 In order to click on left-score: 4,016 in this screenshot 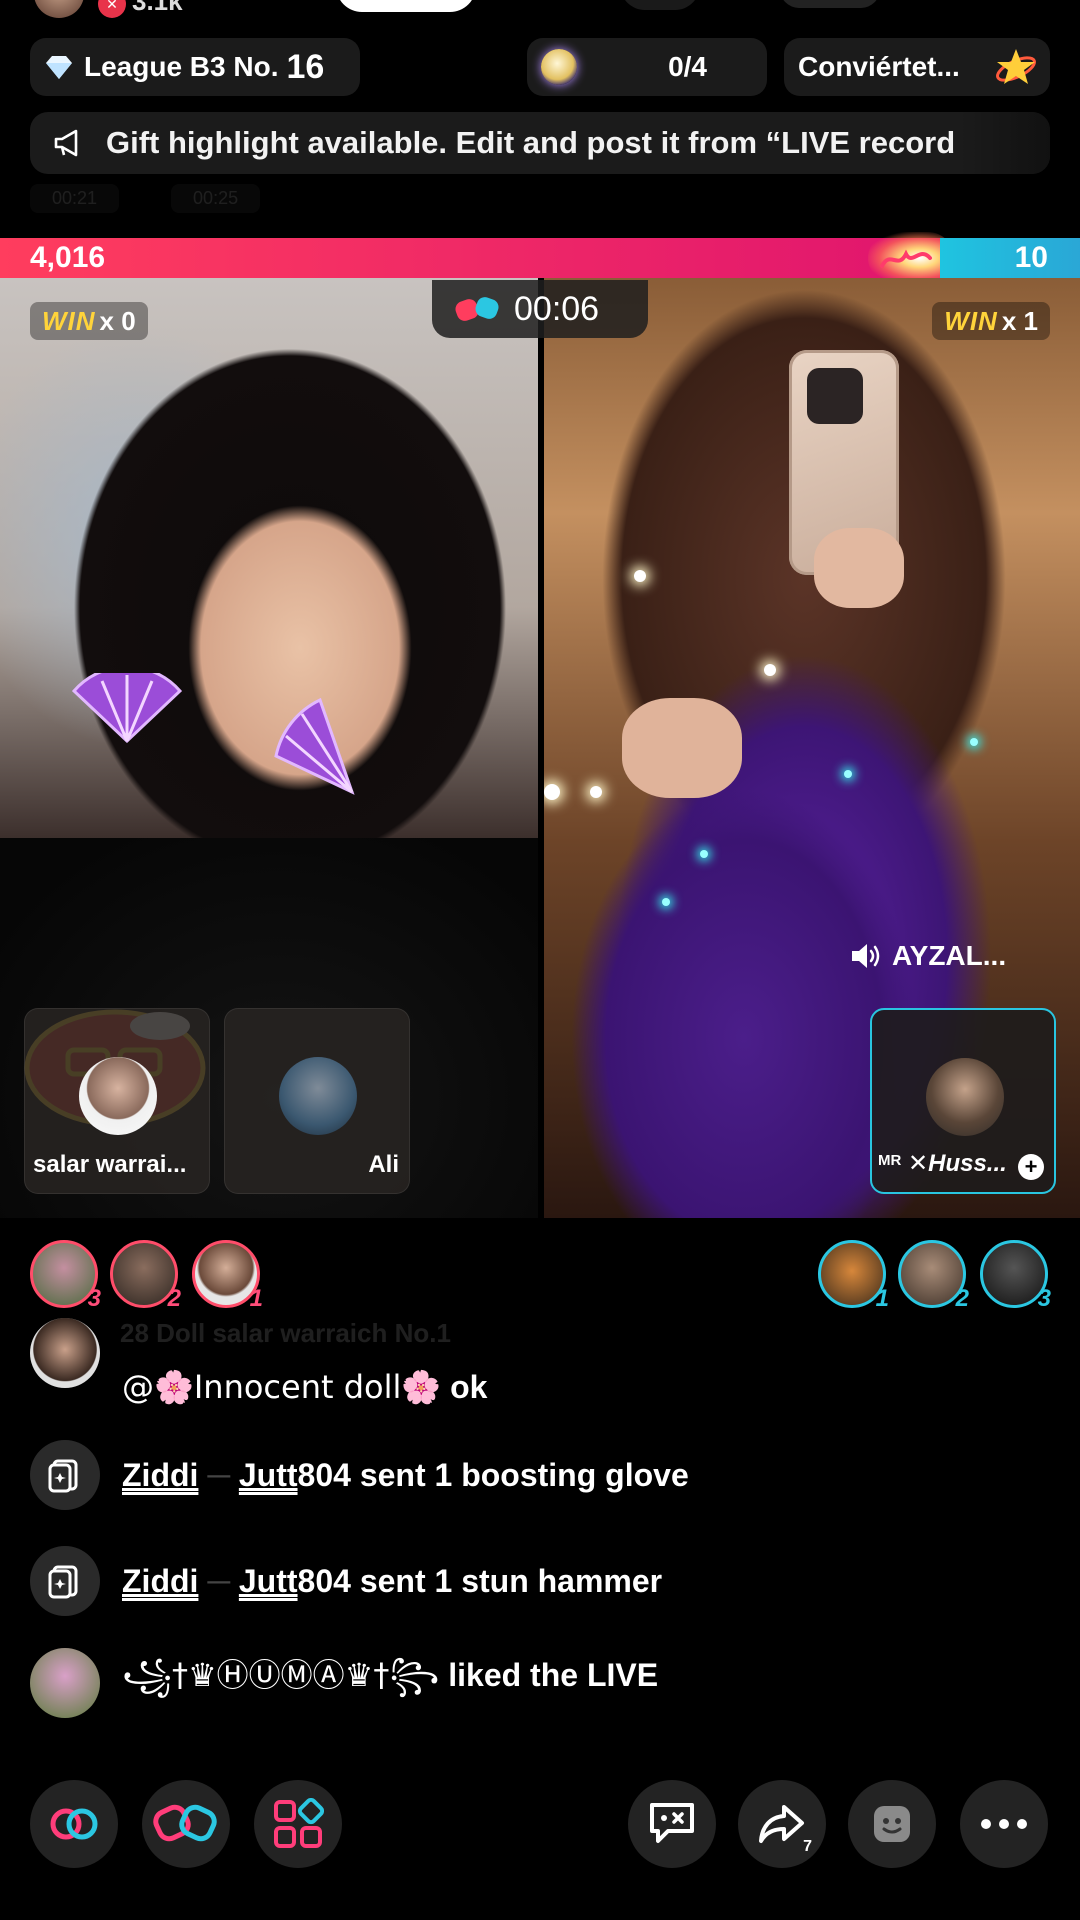, I will do `click(68, 257)`.